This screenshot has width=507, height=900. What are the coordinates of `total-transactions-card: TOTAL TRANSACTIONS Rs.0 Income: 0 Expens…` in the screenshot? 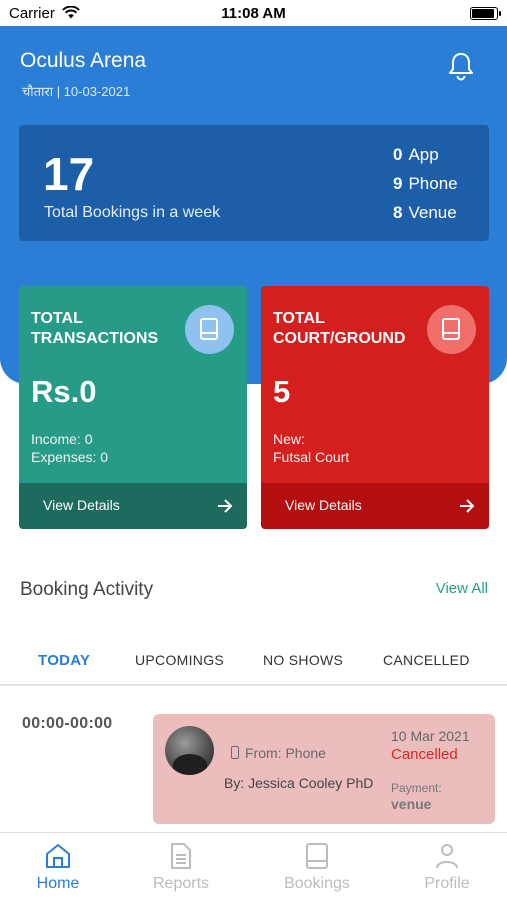 It's located at (133, 407).